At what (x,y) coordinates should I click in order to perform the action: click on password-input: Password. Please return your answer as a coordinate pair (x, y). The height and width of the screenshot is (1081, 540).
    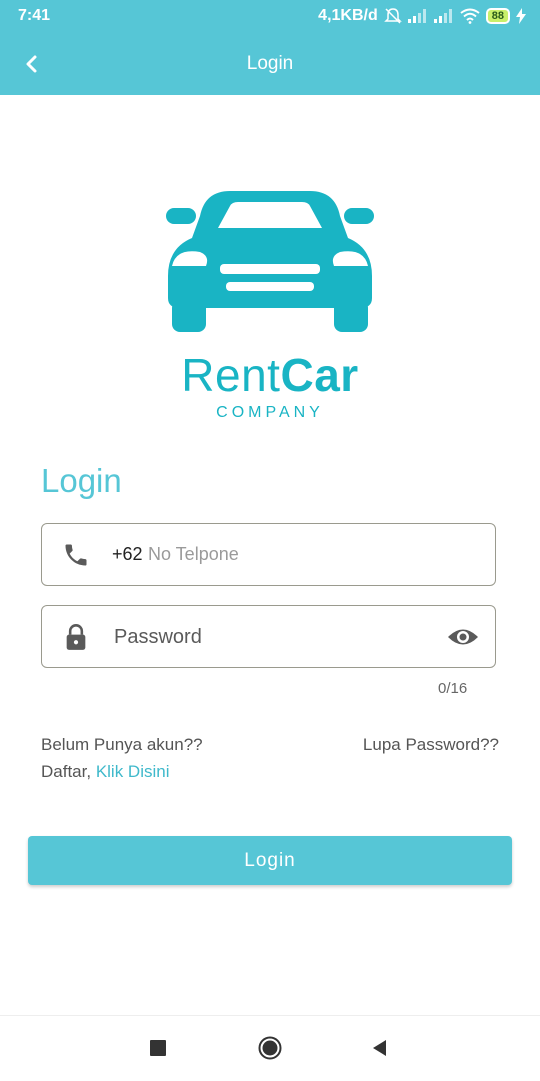
    Looking at the image, I should click on (158, 637).